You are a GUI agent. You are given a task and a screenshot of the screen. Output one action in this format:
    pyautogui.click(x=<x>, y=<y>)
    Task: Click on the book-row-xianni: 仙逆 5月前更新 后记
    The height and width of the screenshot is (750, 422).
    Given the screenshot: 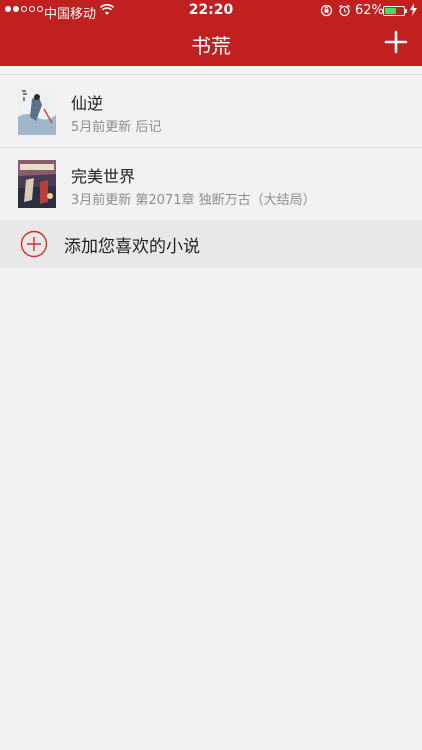 What is the action you would take?
    pyautogui.click(x=211, y=111)
    